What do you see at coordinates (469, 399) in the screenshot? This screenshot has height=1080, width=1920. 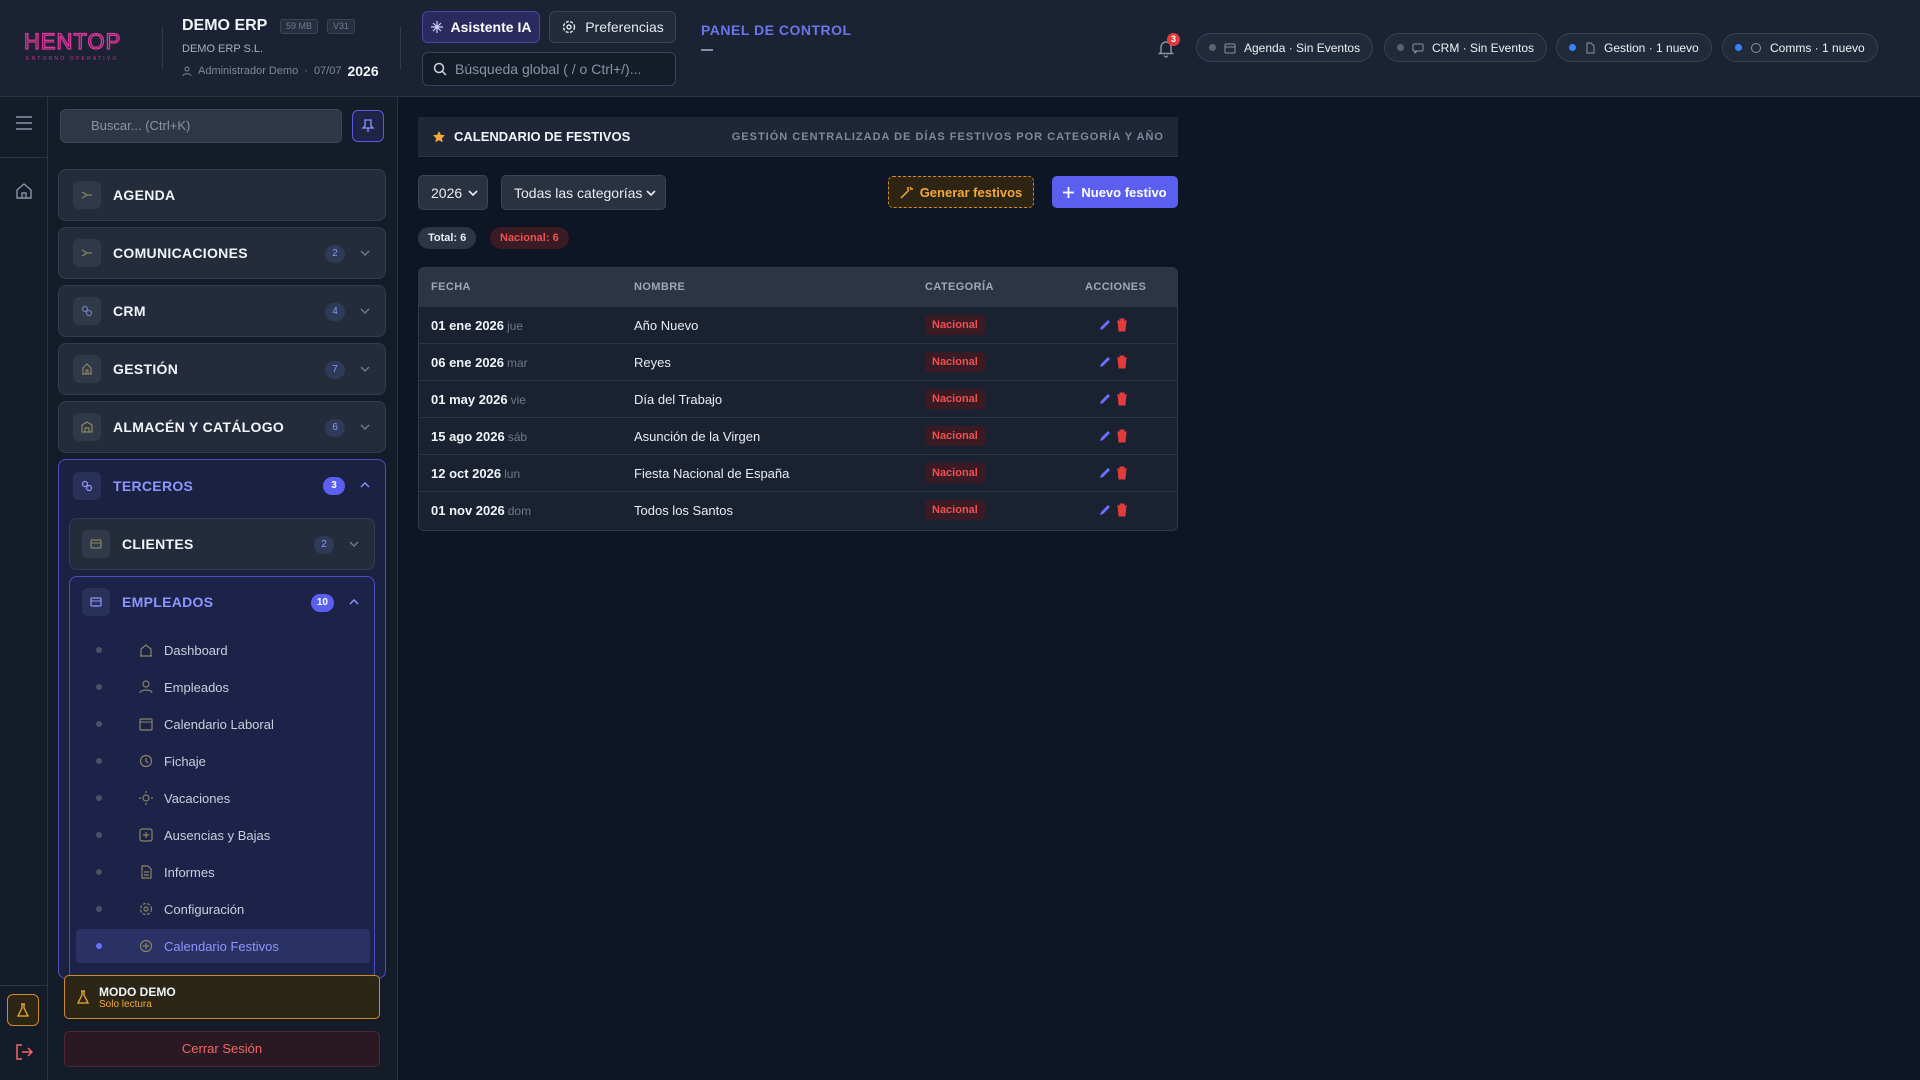 I see `date-value: 01 may 2026` at bounding box center [469, 399].